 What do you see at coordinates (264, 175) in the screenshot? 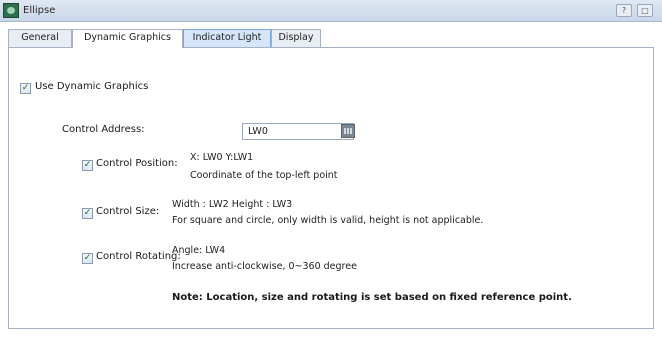
I see `position-description: Coordinate of the top-left point` at bounding box center [264, 175].